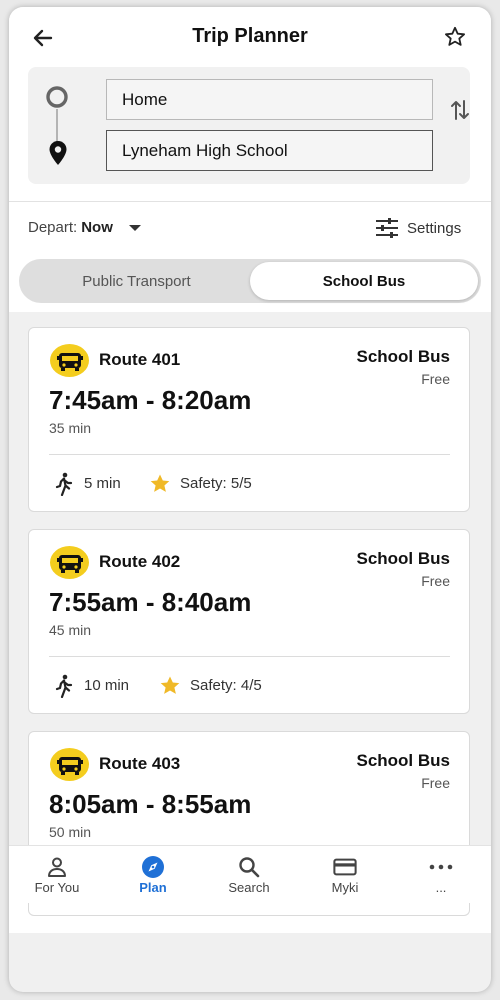 This screenshot has width=500, height=1000. Describe the element at coordinates (153, 867) in the screenshot. I see `compass-icon` at that location.